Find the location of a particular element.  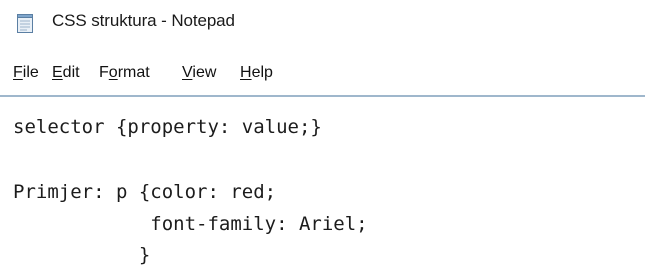

menu-edit: Edit is located at coordinates (66, 73).